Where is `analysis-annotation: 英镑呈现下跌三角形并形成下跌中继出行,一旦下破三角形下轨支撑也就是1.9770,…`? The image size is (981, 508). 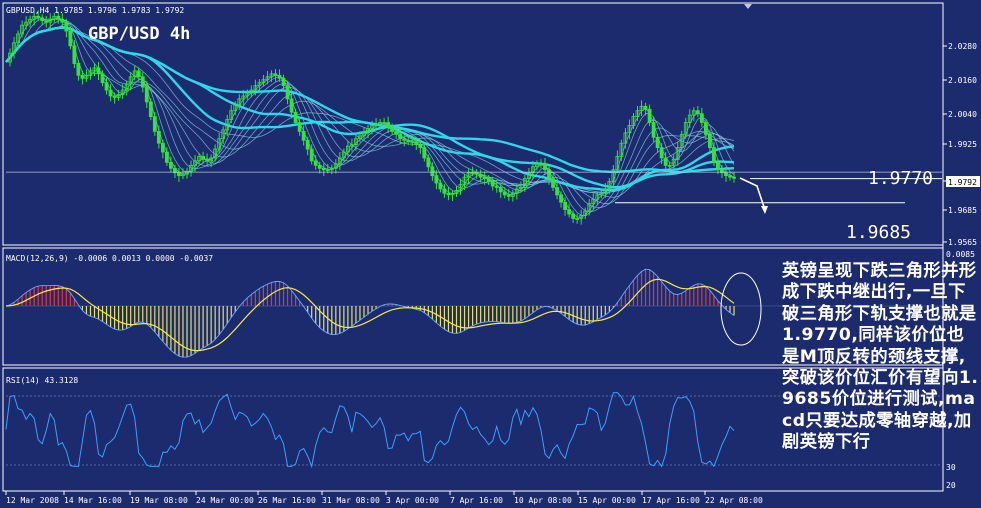 analysis-annotation: 英镑呈现下跌三角形并形成下跌中继出行,一旦下破三角形下轨支撑也就是1.9770,… is located at coordinates (880, 357).